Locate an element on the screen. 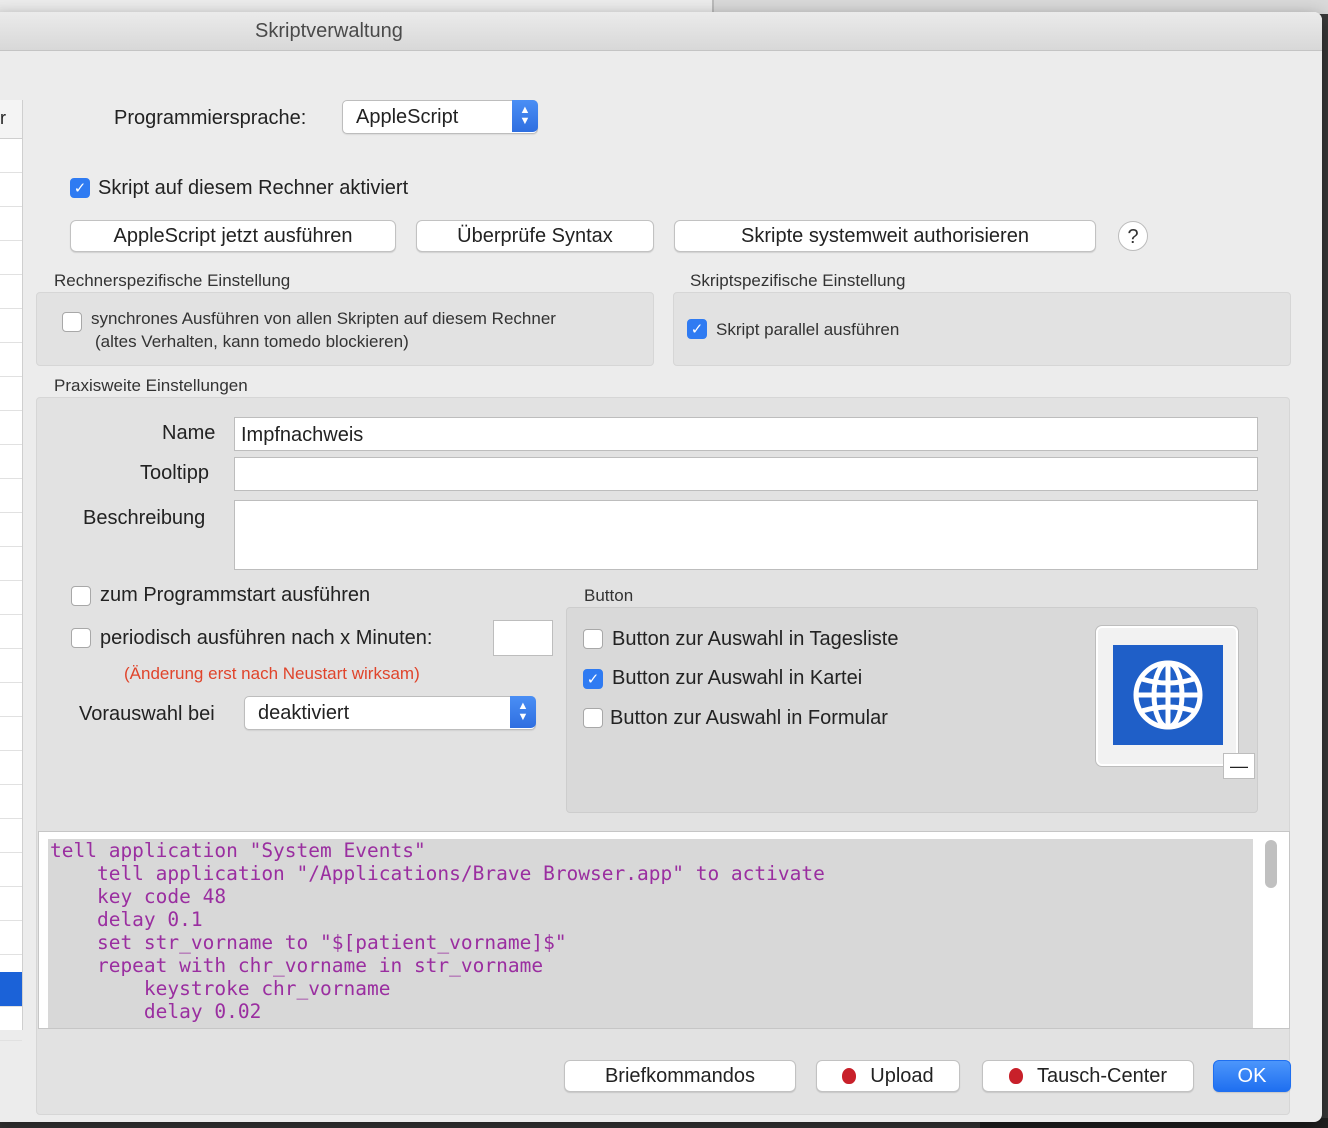 This screenshot has height=1128, width=1328. check-syntax-button: Überprüfe Syntax is located at coordinates (535, 236).